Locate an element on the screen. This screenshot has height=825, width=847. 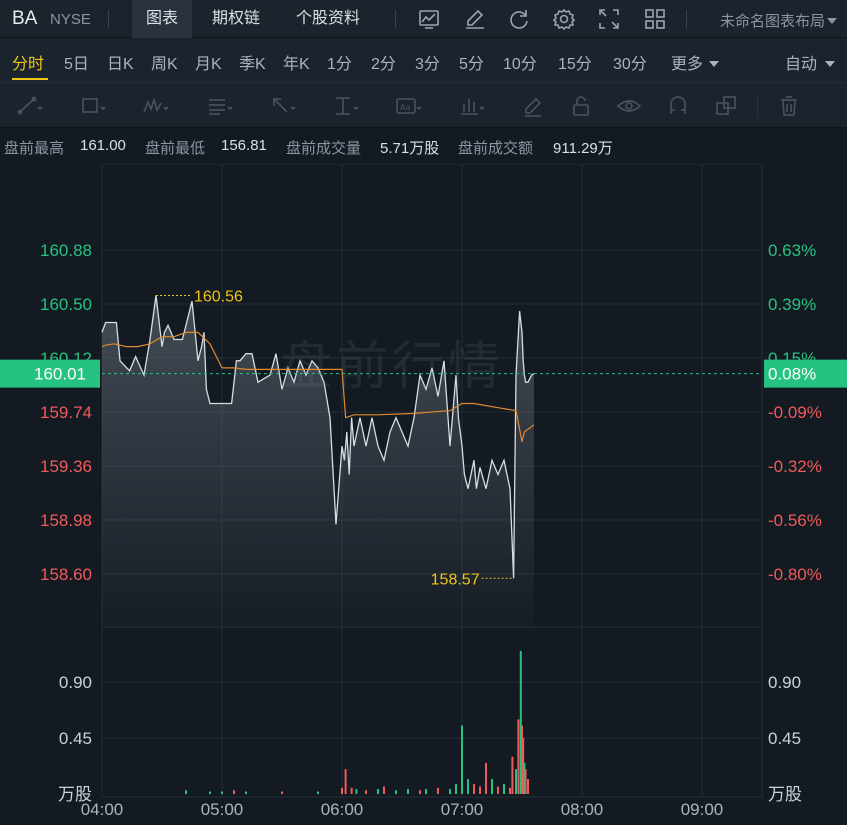
time-axis-tick: 06:00 is located at coordinates (342, 809).